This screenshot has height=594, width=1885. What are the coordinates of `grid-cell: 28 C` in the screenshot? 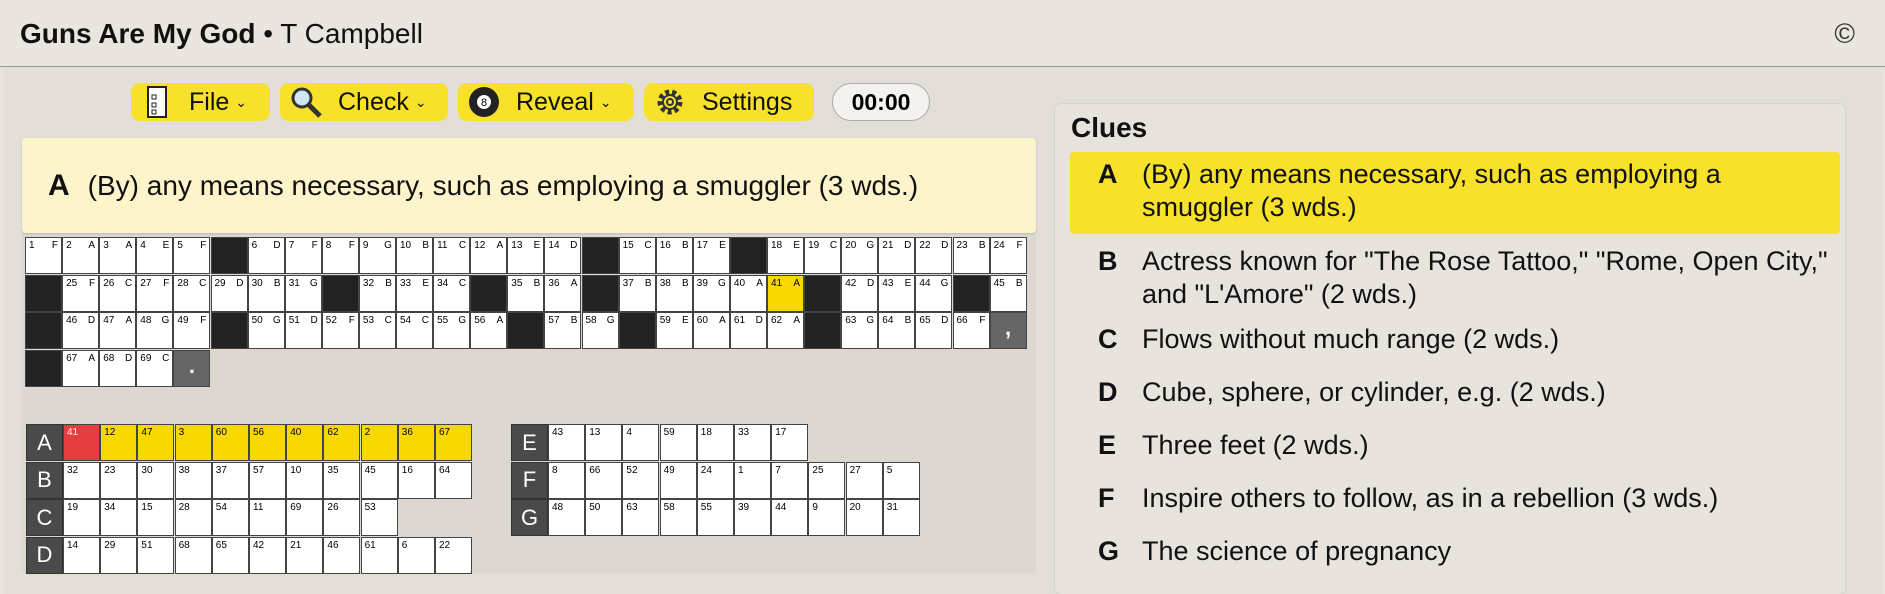 It's located at (192, 293).